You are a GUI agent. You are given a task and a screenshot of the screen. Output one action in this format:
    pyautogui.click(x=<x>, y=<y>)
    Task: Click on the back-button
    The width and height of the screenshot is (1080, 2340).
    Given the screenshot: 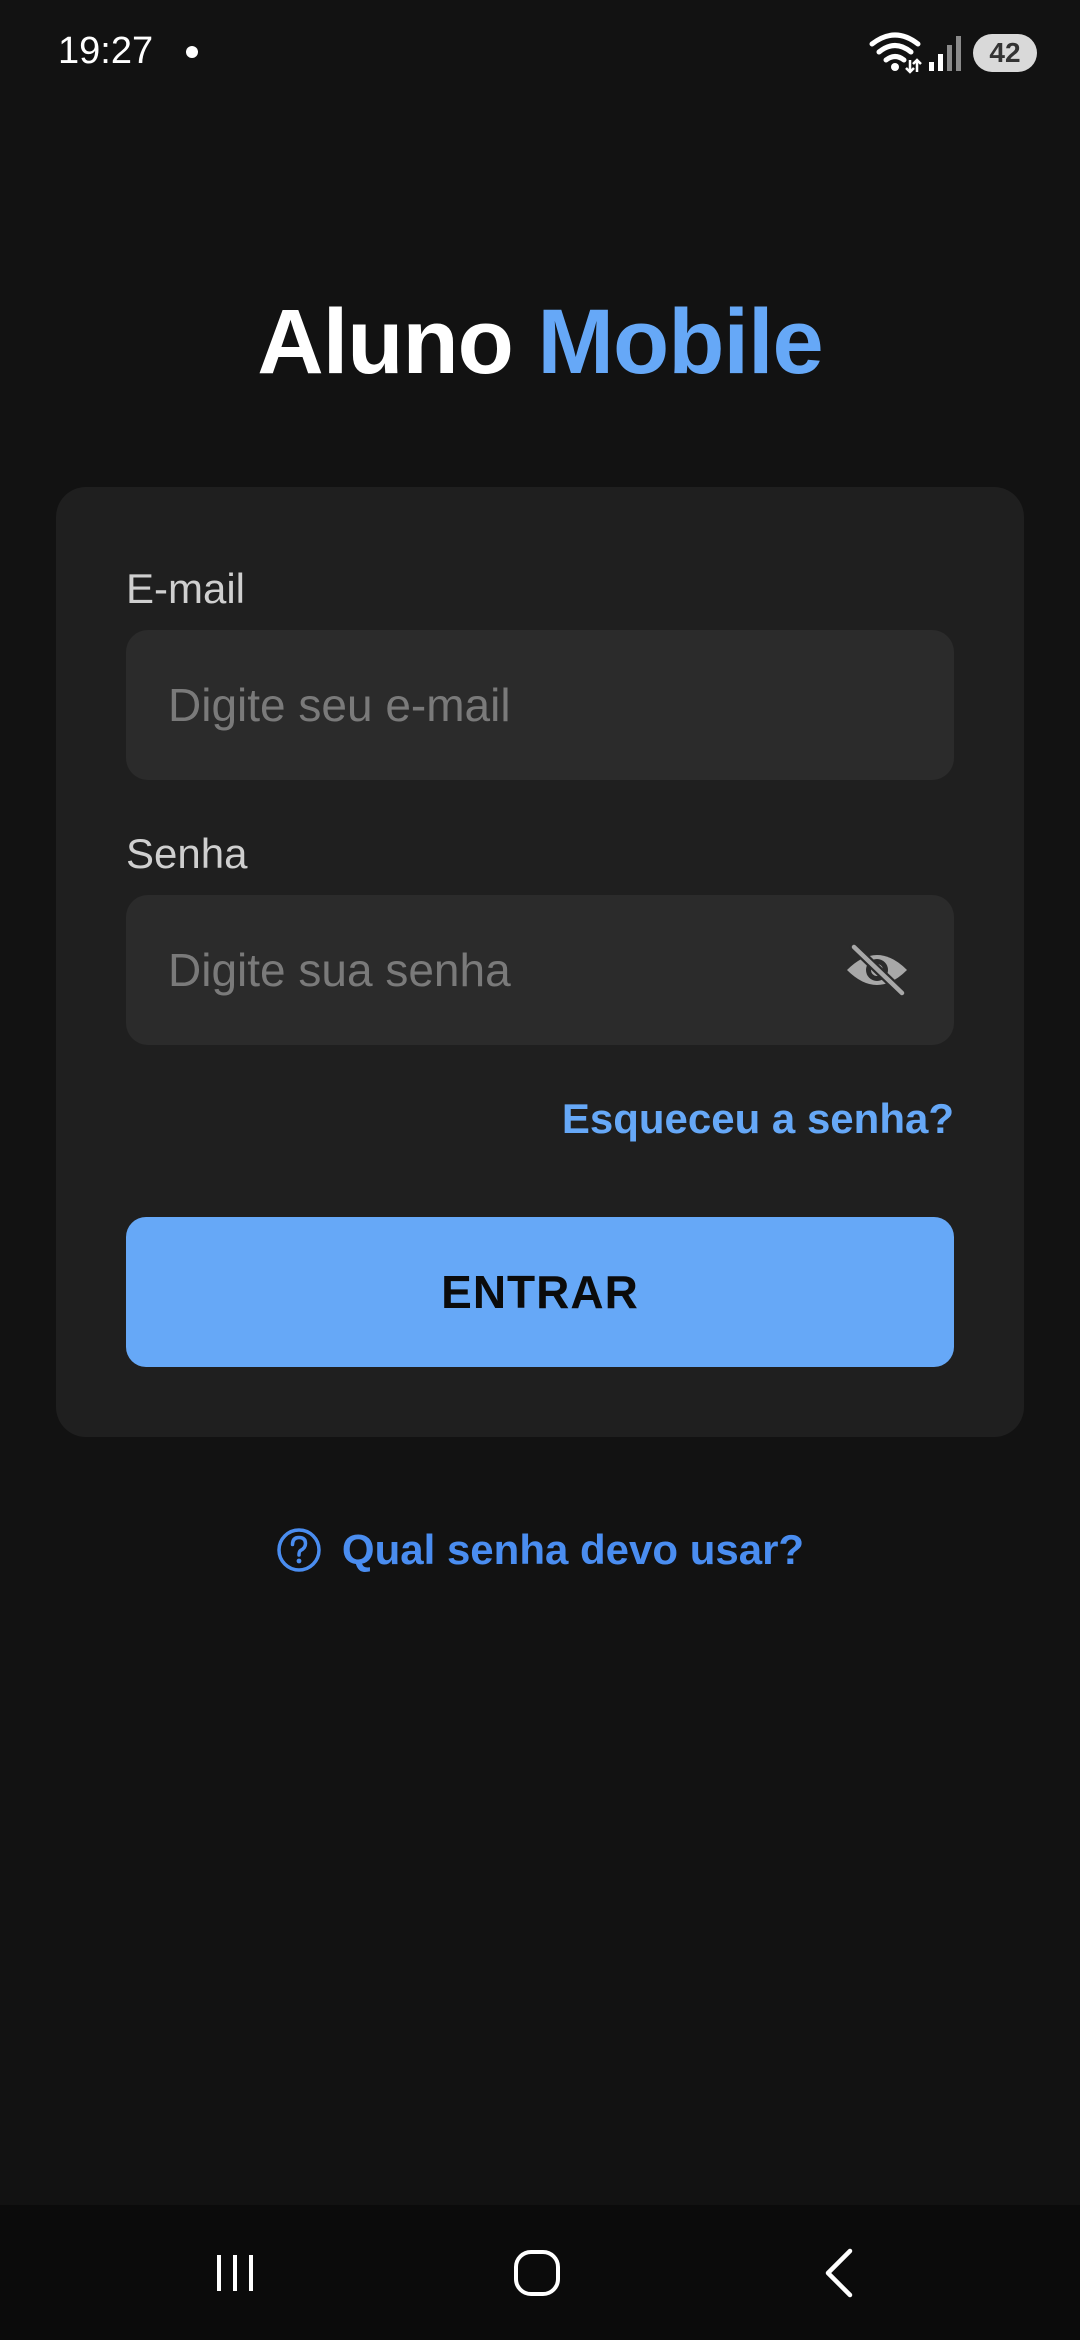 What is the action you would take?
    pyautogui.click(x=840, y=2272)
    